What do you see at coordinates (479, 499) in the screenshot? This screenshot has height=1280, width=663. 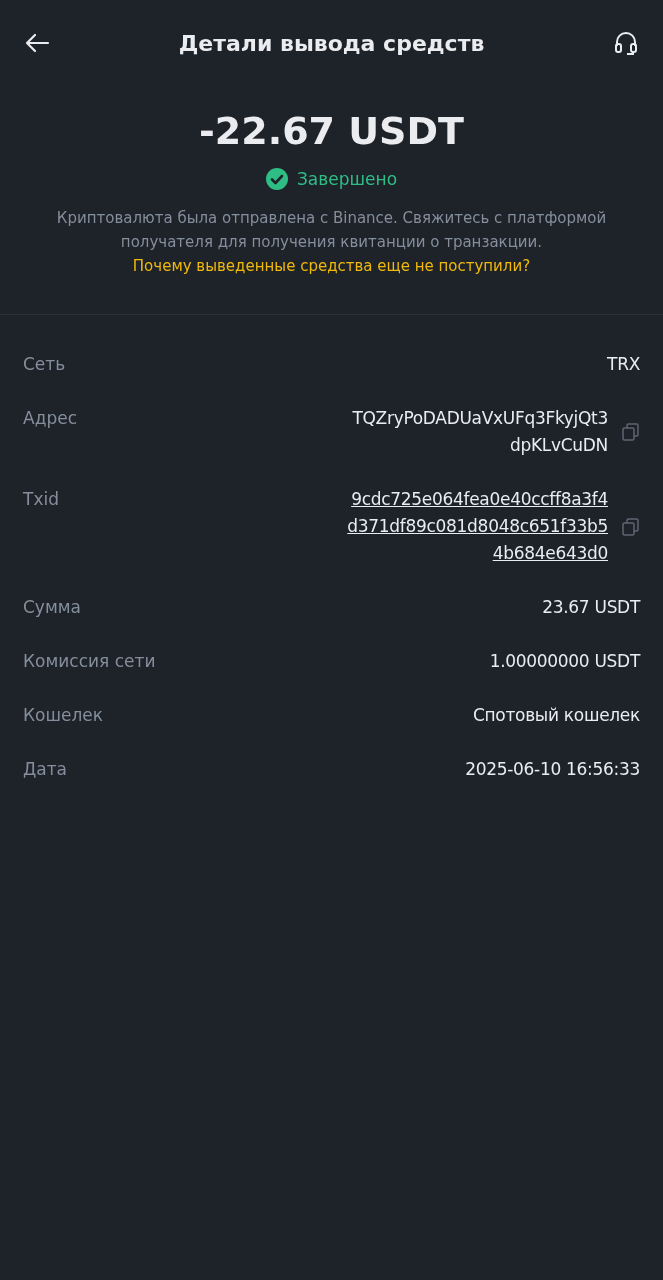 I see `txid-link: 9cdc725e064fea0e40ccff8a3f4` at bounding box center [479, 499].